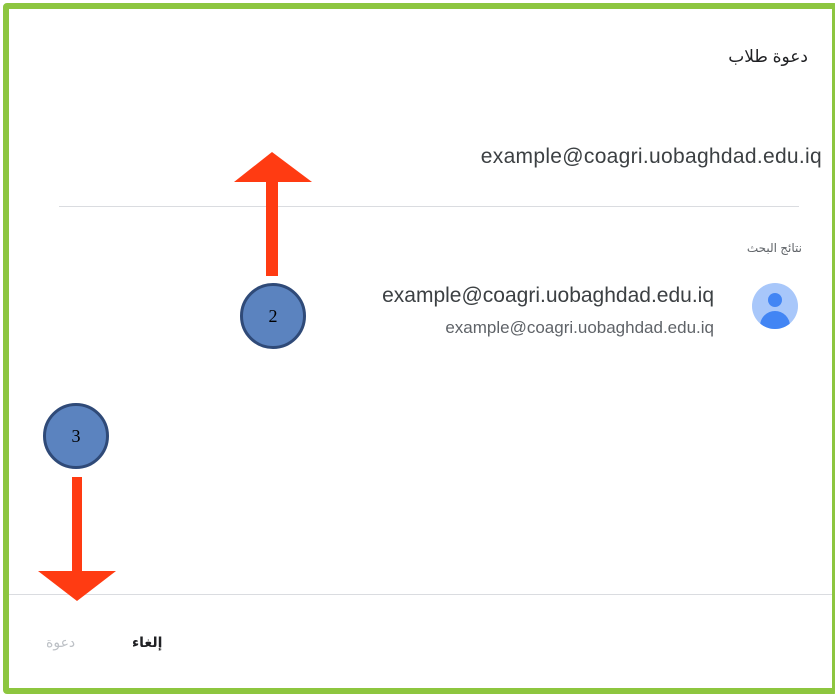 This screenshot has width=835, height=694. I want to click on result-email: example@coagri.uobaghdad.edu.iq, so click(579, 327).